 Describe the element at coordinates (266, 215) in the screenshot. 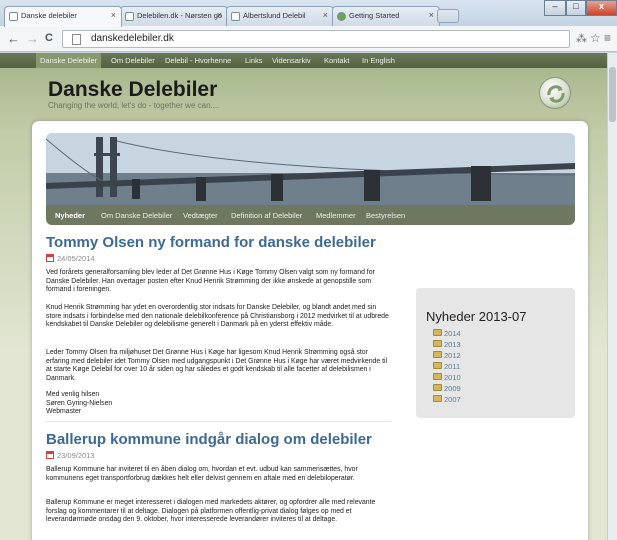

I see `subnav-item-definition: Definition af Delebiler` at that location.